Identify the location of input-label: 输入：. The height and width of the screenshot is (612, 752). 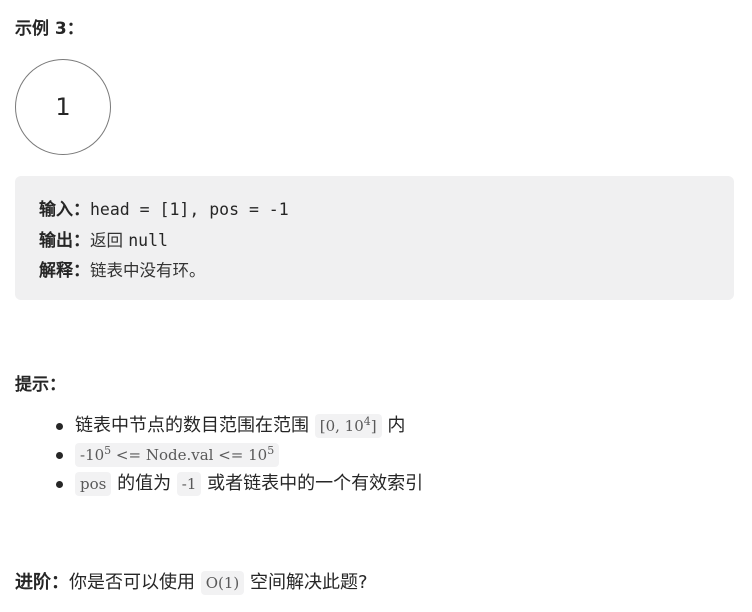
(64, 210).